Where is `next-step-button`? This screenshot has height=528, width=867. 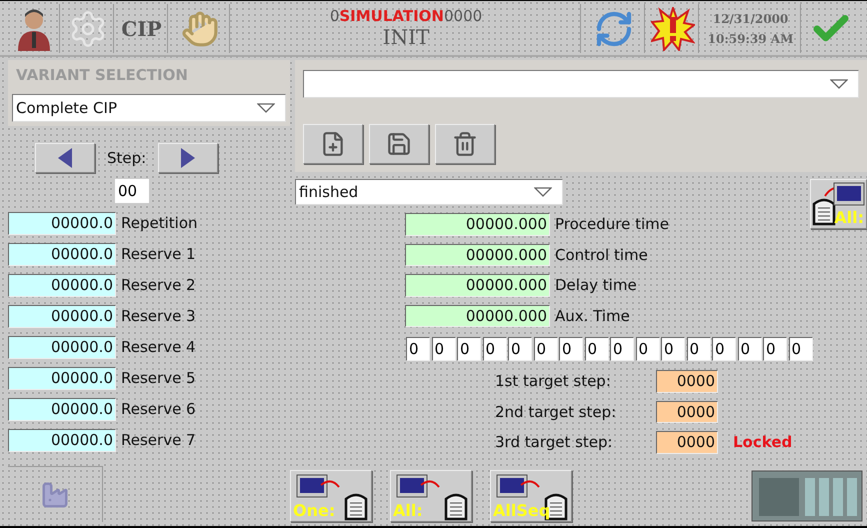
next-step-button is located at coordinates (188, 158).